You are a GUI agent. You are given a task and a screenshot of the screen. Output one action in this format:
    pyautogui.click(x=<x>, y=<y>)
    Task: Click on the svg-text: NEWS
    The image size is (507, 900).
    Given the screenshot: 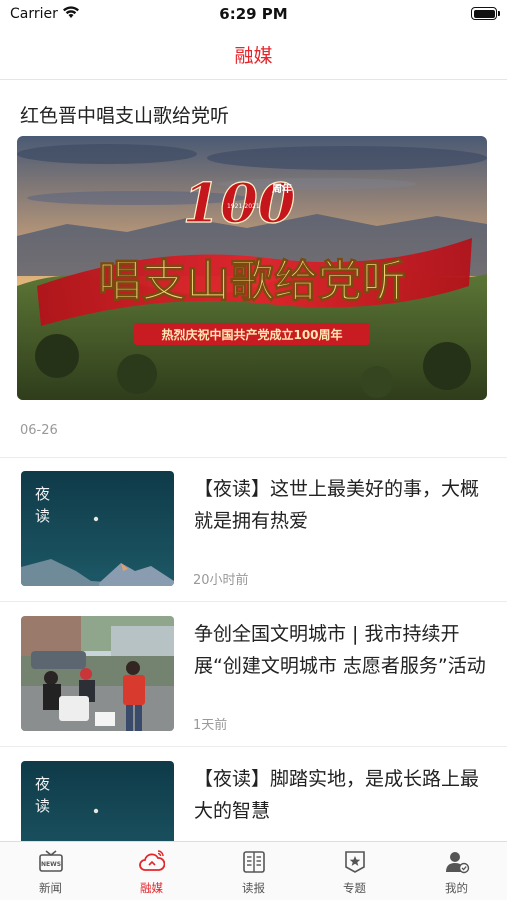 What is the action you would take?
    pyautogui.click(x=51, y=864)
    